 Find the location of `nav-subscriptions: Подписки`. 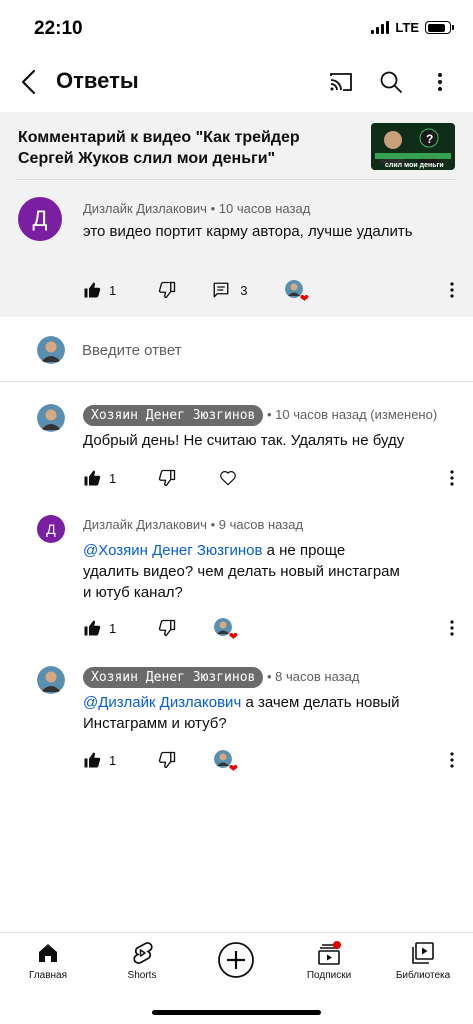

nav-subscriptions: Подписки is located at coordinates (329, 963).